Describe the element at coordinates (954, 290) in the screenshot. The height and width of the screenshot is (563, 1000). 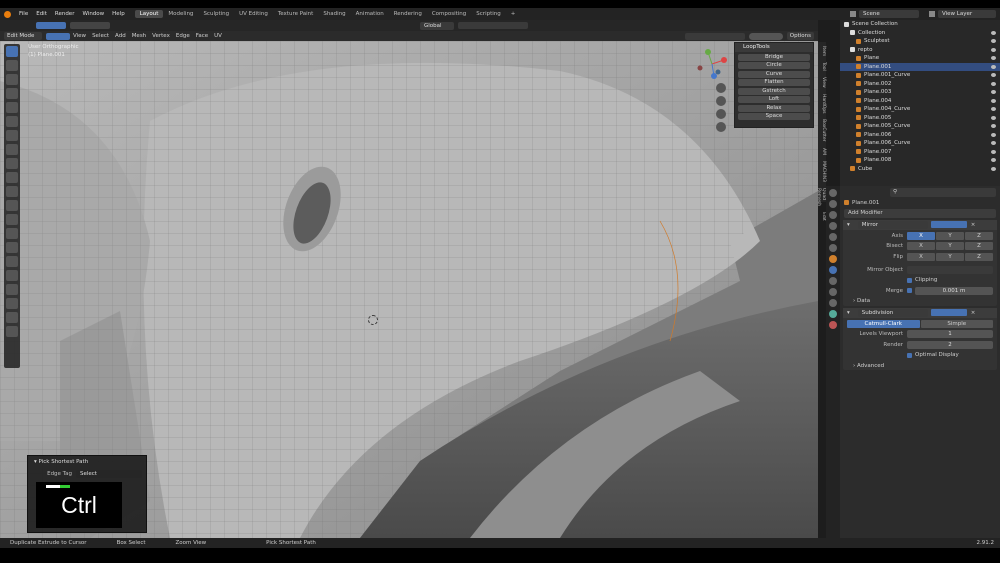
I see `merge-value-field: 0.001 m` at that location.